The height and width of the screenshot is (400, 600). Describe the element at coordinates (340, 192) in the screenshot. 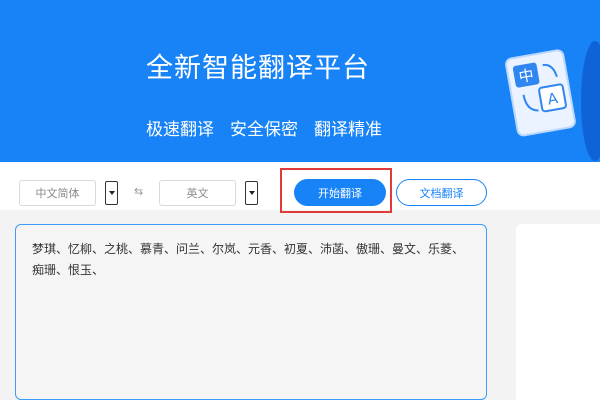

I see `start-translate-button: 开始翻译` at that location.